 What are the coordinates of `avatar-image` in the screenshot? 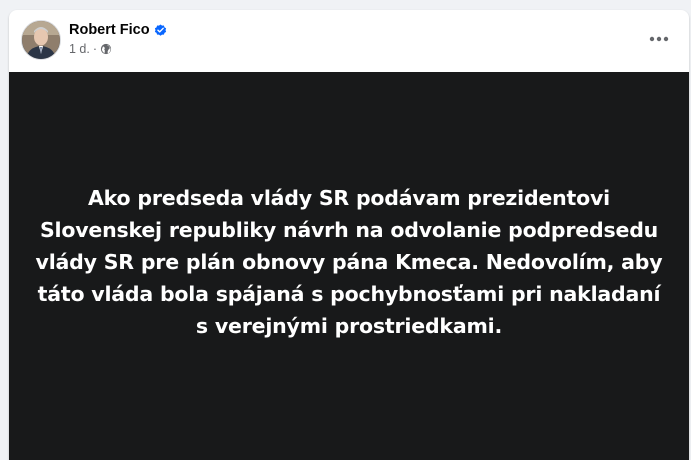 It's located at (41, 40).